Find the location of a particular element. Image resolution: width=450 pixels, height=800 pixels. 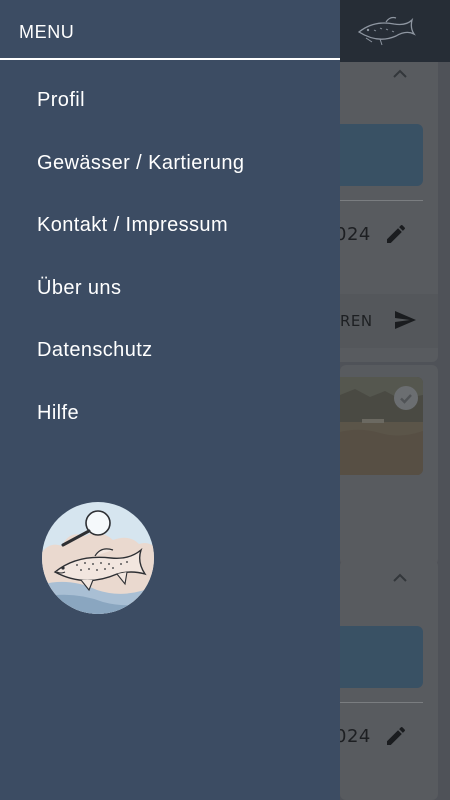

menu-item-gewaesser-kartierung: Gewässer / Kartierung is located at coordinates (170, 162).